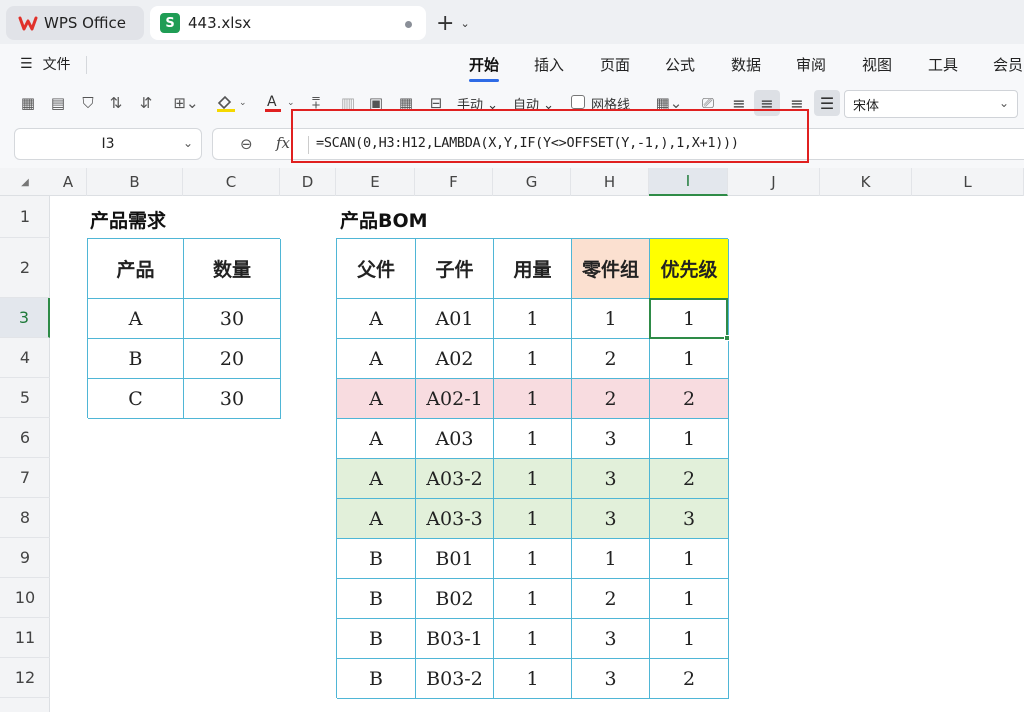  What do you see at coordinates (455, 399) in the screenshot?
I see `bom-cell: A02-1` at bounding box center [455, 399].